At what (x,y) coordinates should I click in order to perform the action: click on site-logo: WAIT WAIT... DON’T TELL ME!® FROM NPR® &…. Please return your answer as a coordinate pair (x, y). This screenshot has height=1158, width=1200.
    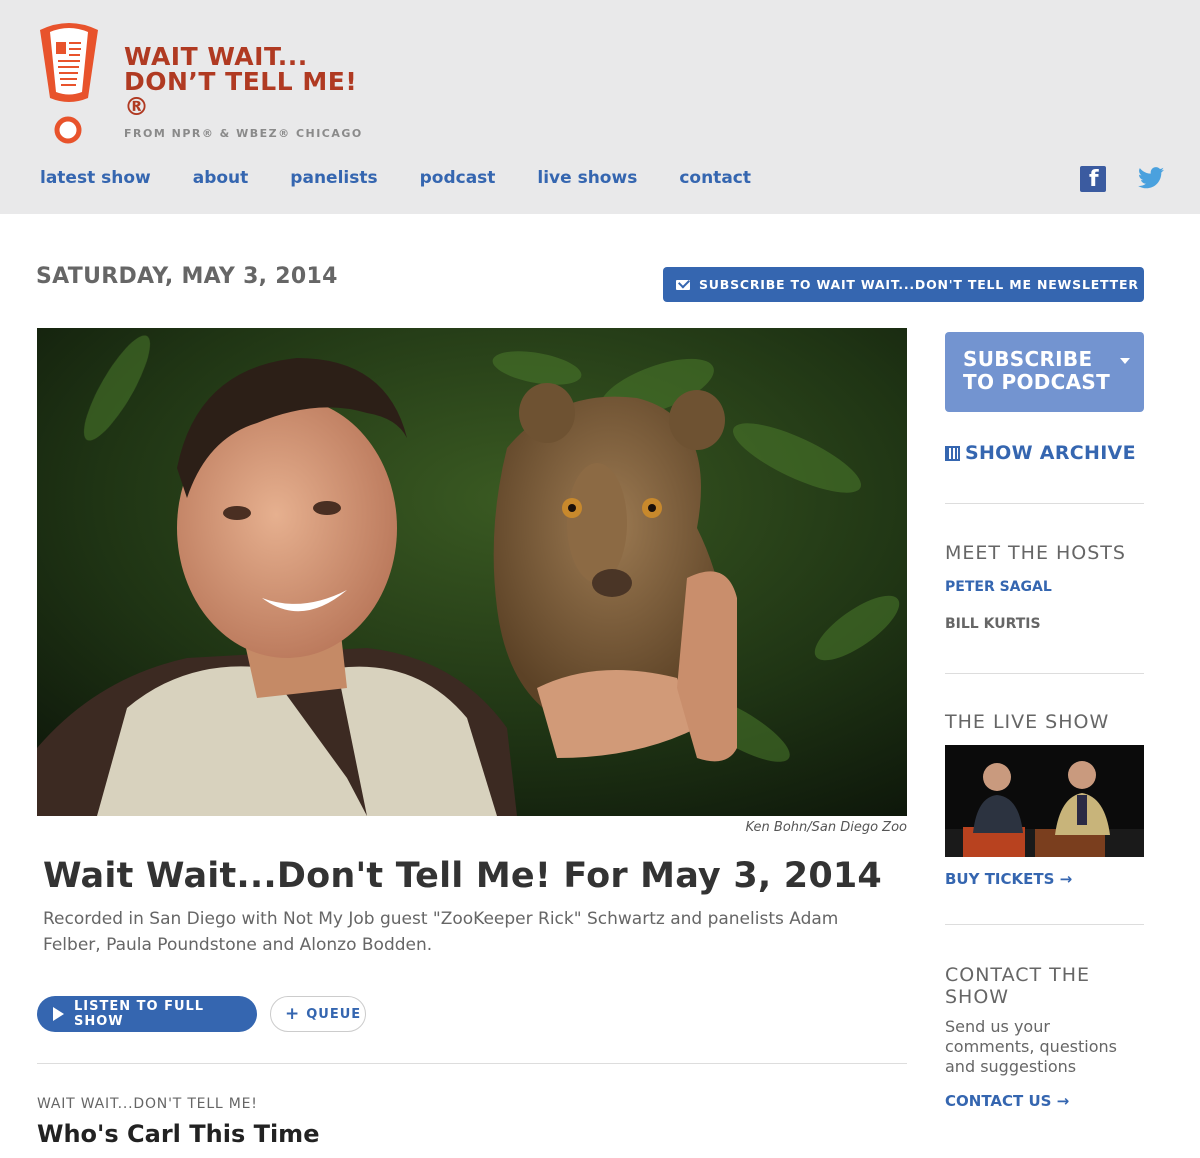
    Looking at the image, I should click on (206, 82).